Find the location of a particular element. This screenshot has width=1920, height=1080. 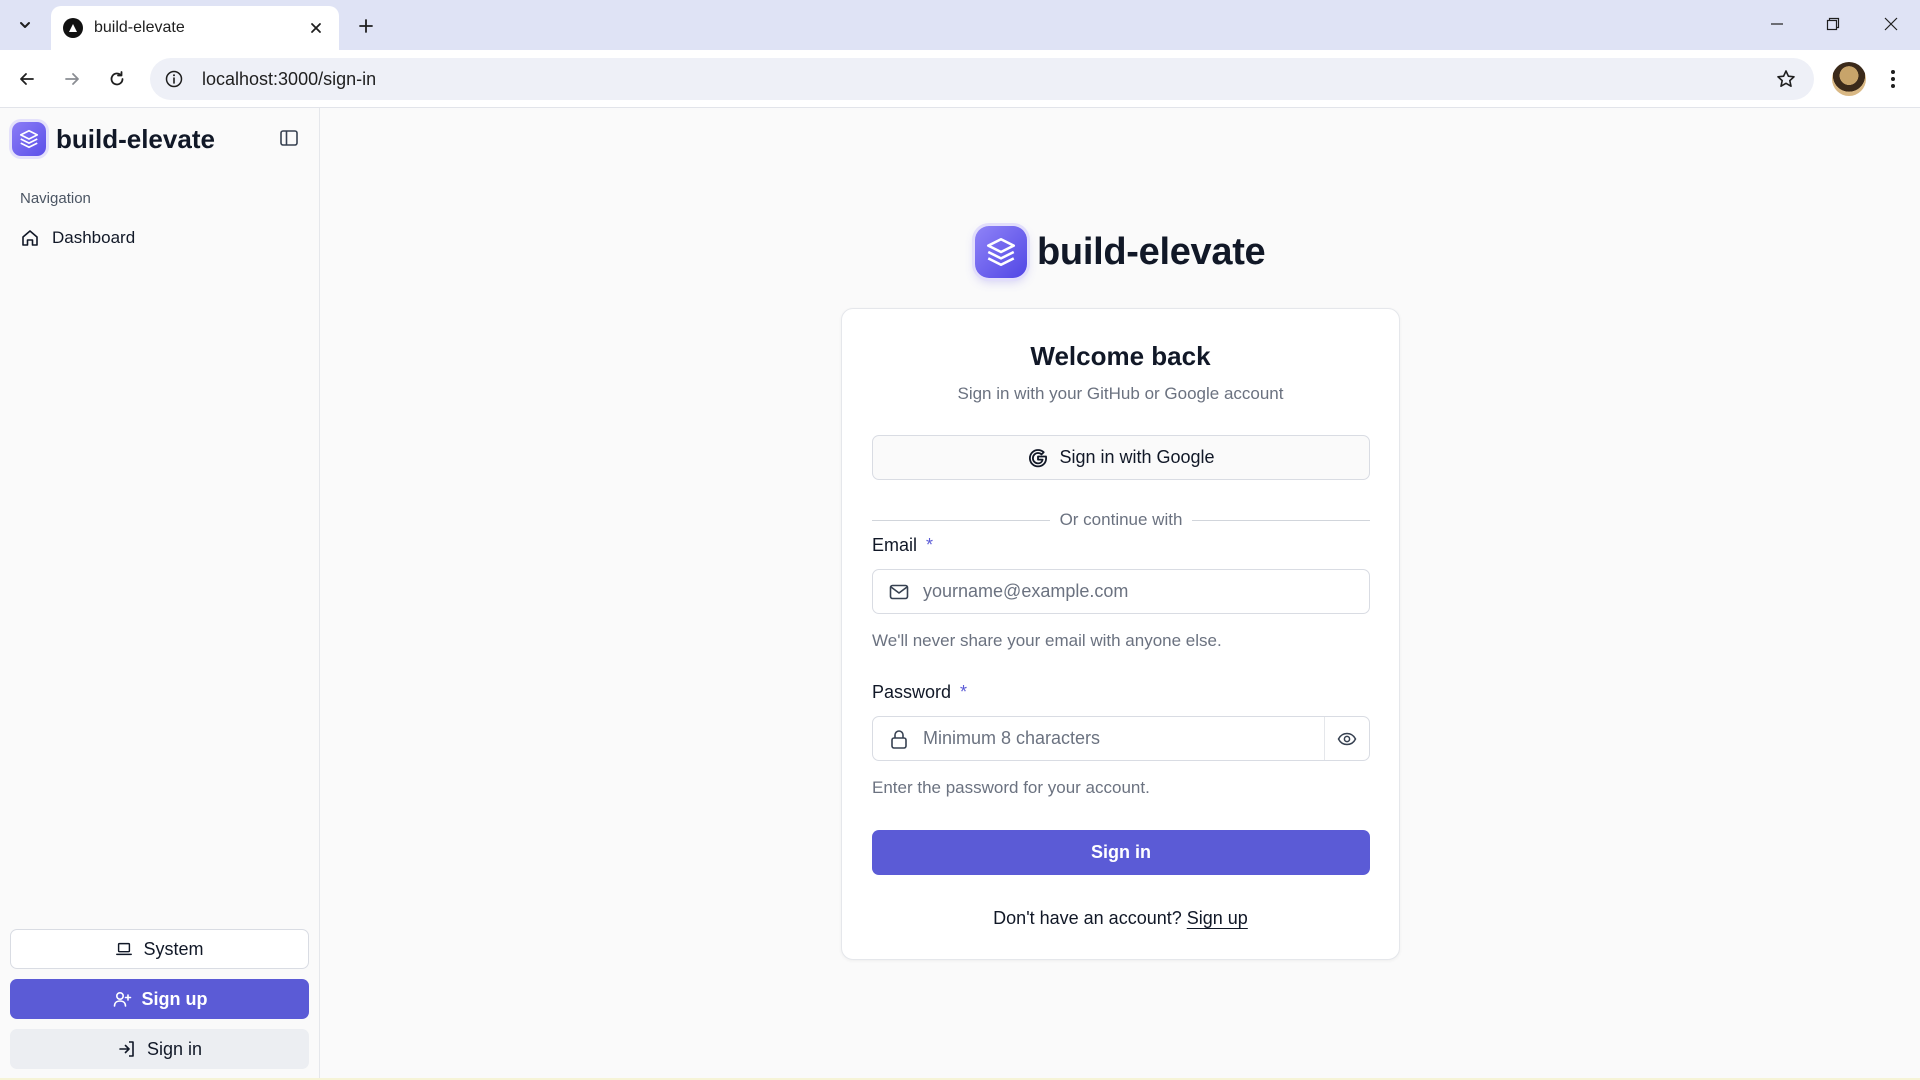

signup-prompt: Don't have an account? Sign up is located at coordinates (1120, 918).